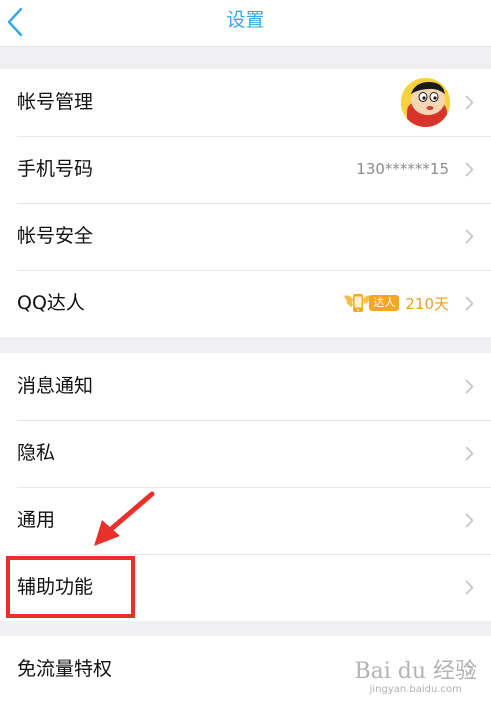  Describe the element at coordinates (55, 169) in the screenshot. I see `row-label: 手机号码` at that location.